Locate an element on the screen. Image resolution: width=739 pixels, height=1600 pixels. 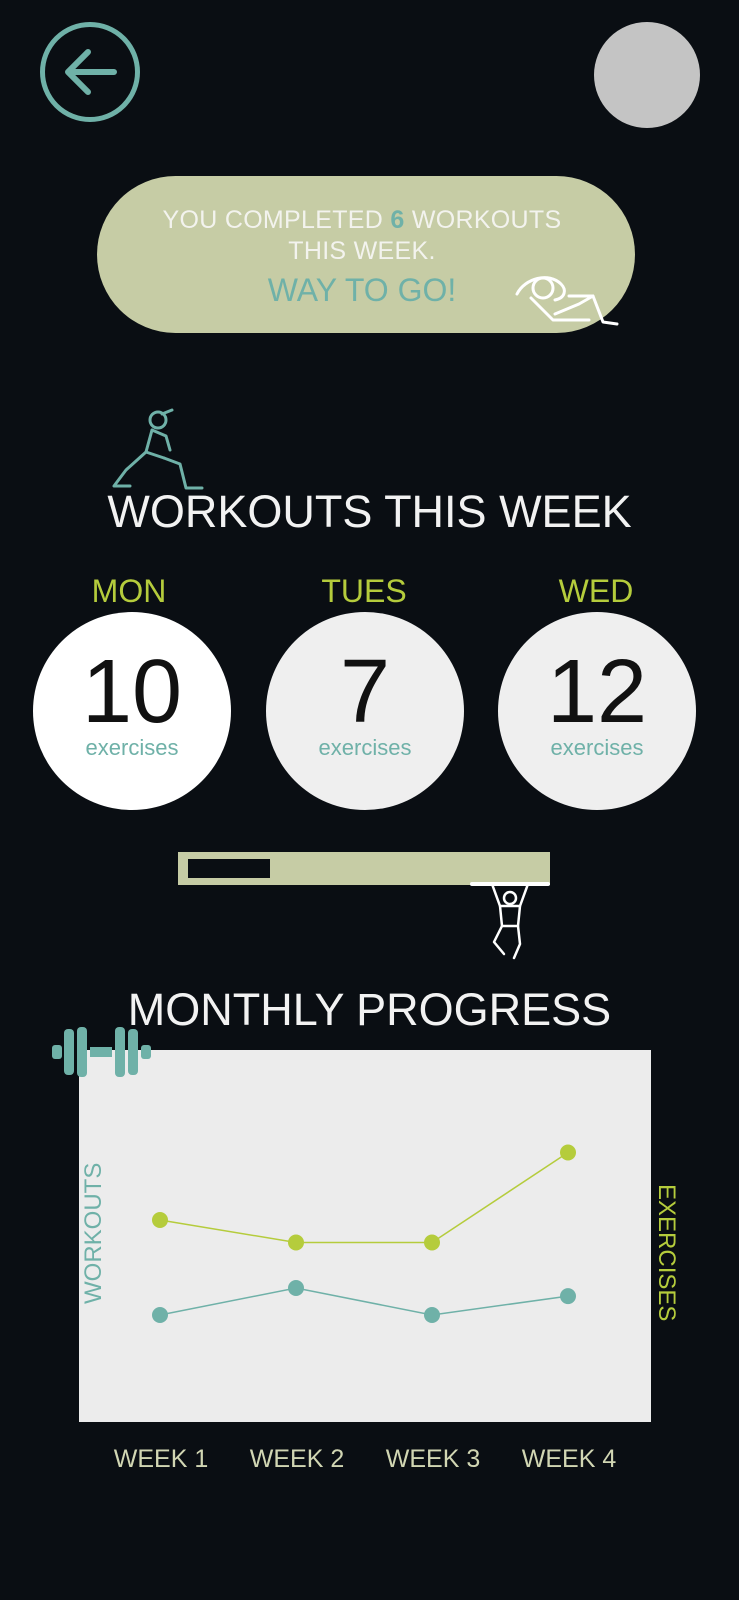
y-axis-label-left: WORKOUTS is located at coordinates (93, 1233).